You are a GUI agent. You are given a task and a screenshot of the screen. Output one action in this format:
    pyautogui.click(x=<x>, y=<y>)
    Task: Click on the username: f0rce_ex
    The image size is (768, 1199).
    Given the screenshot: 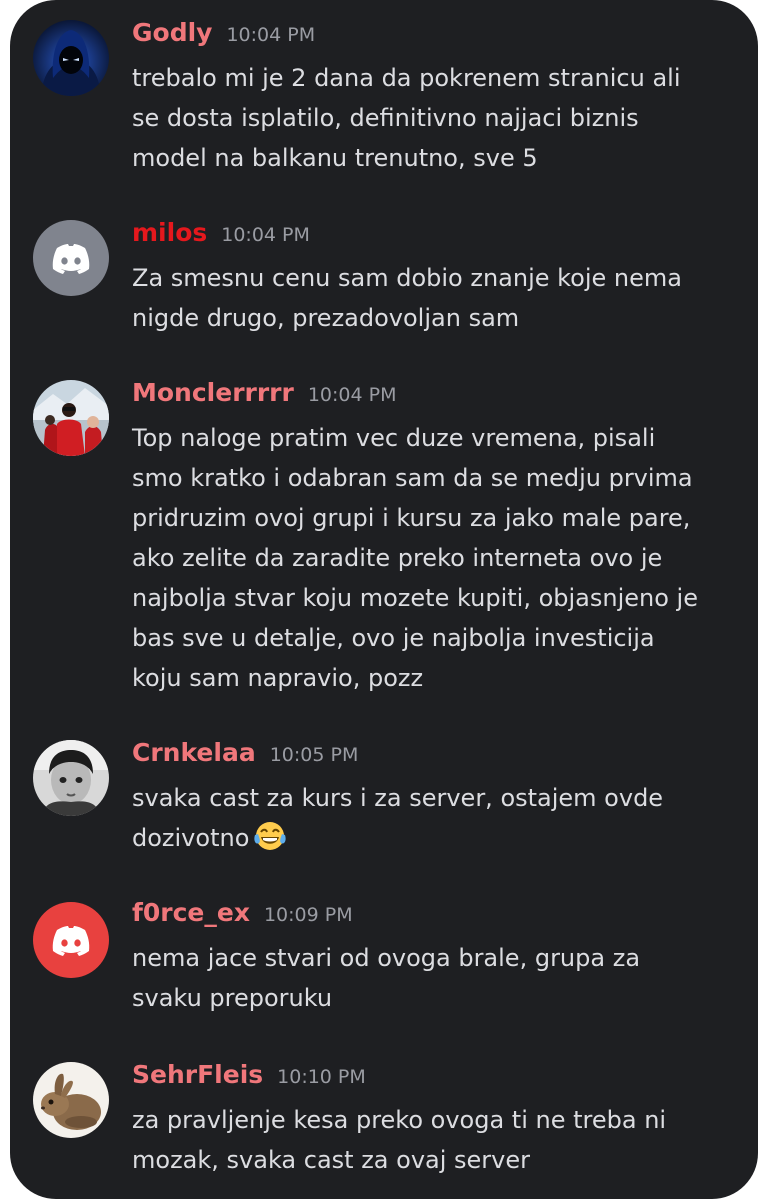 What is the action you would take?
    pyautogui.click(x=191, y=912)
    